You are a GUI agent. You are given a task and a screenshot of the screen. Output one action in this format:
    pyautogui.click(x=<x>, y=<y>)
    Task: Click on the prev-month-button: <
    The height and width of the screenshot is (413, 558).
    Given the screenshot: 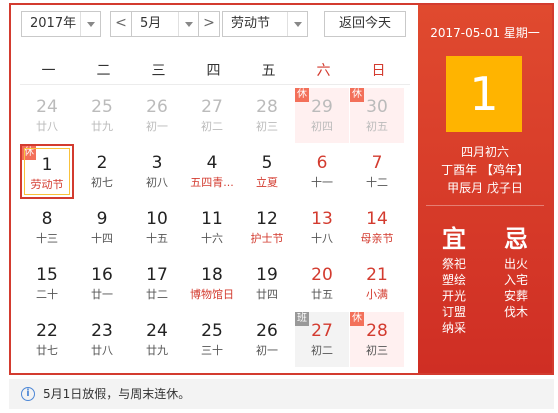 What is the action you would take?
    pyautogui.click(x=121, y=24)
    